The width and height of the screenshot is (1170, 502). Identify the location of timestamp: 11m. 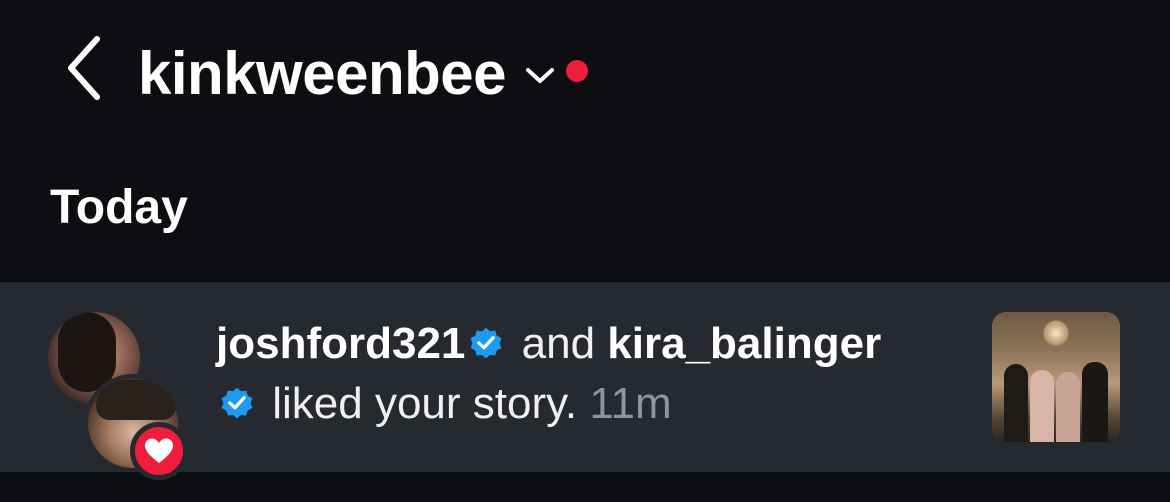
(630, 403).